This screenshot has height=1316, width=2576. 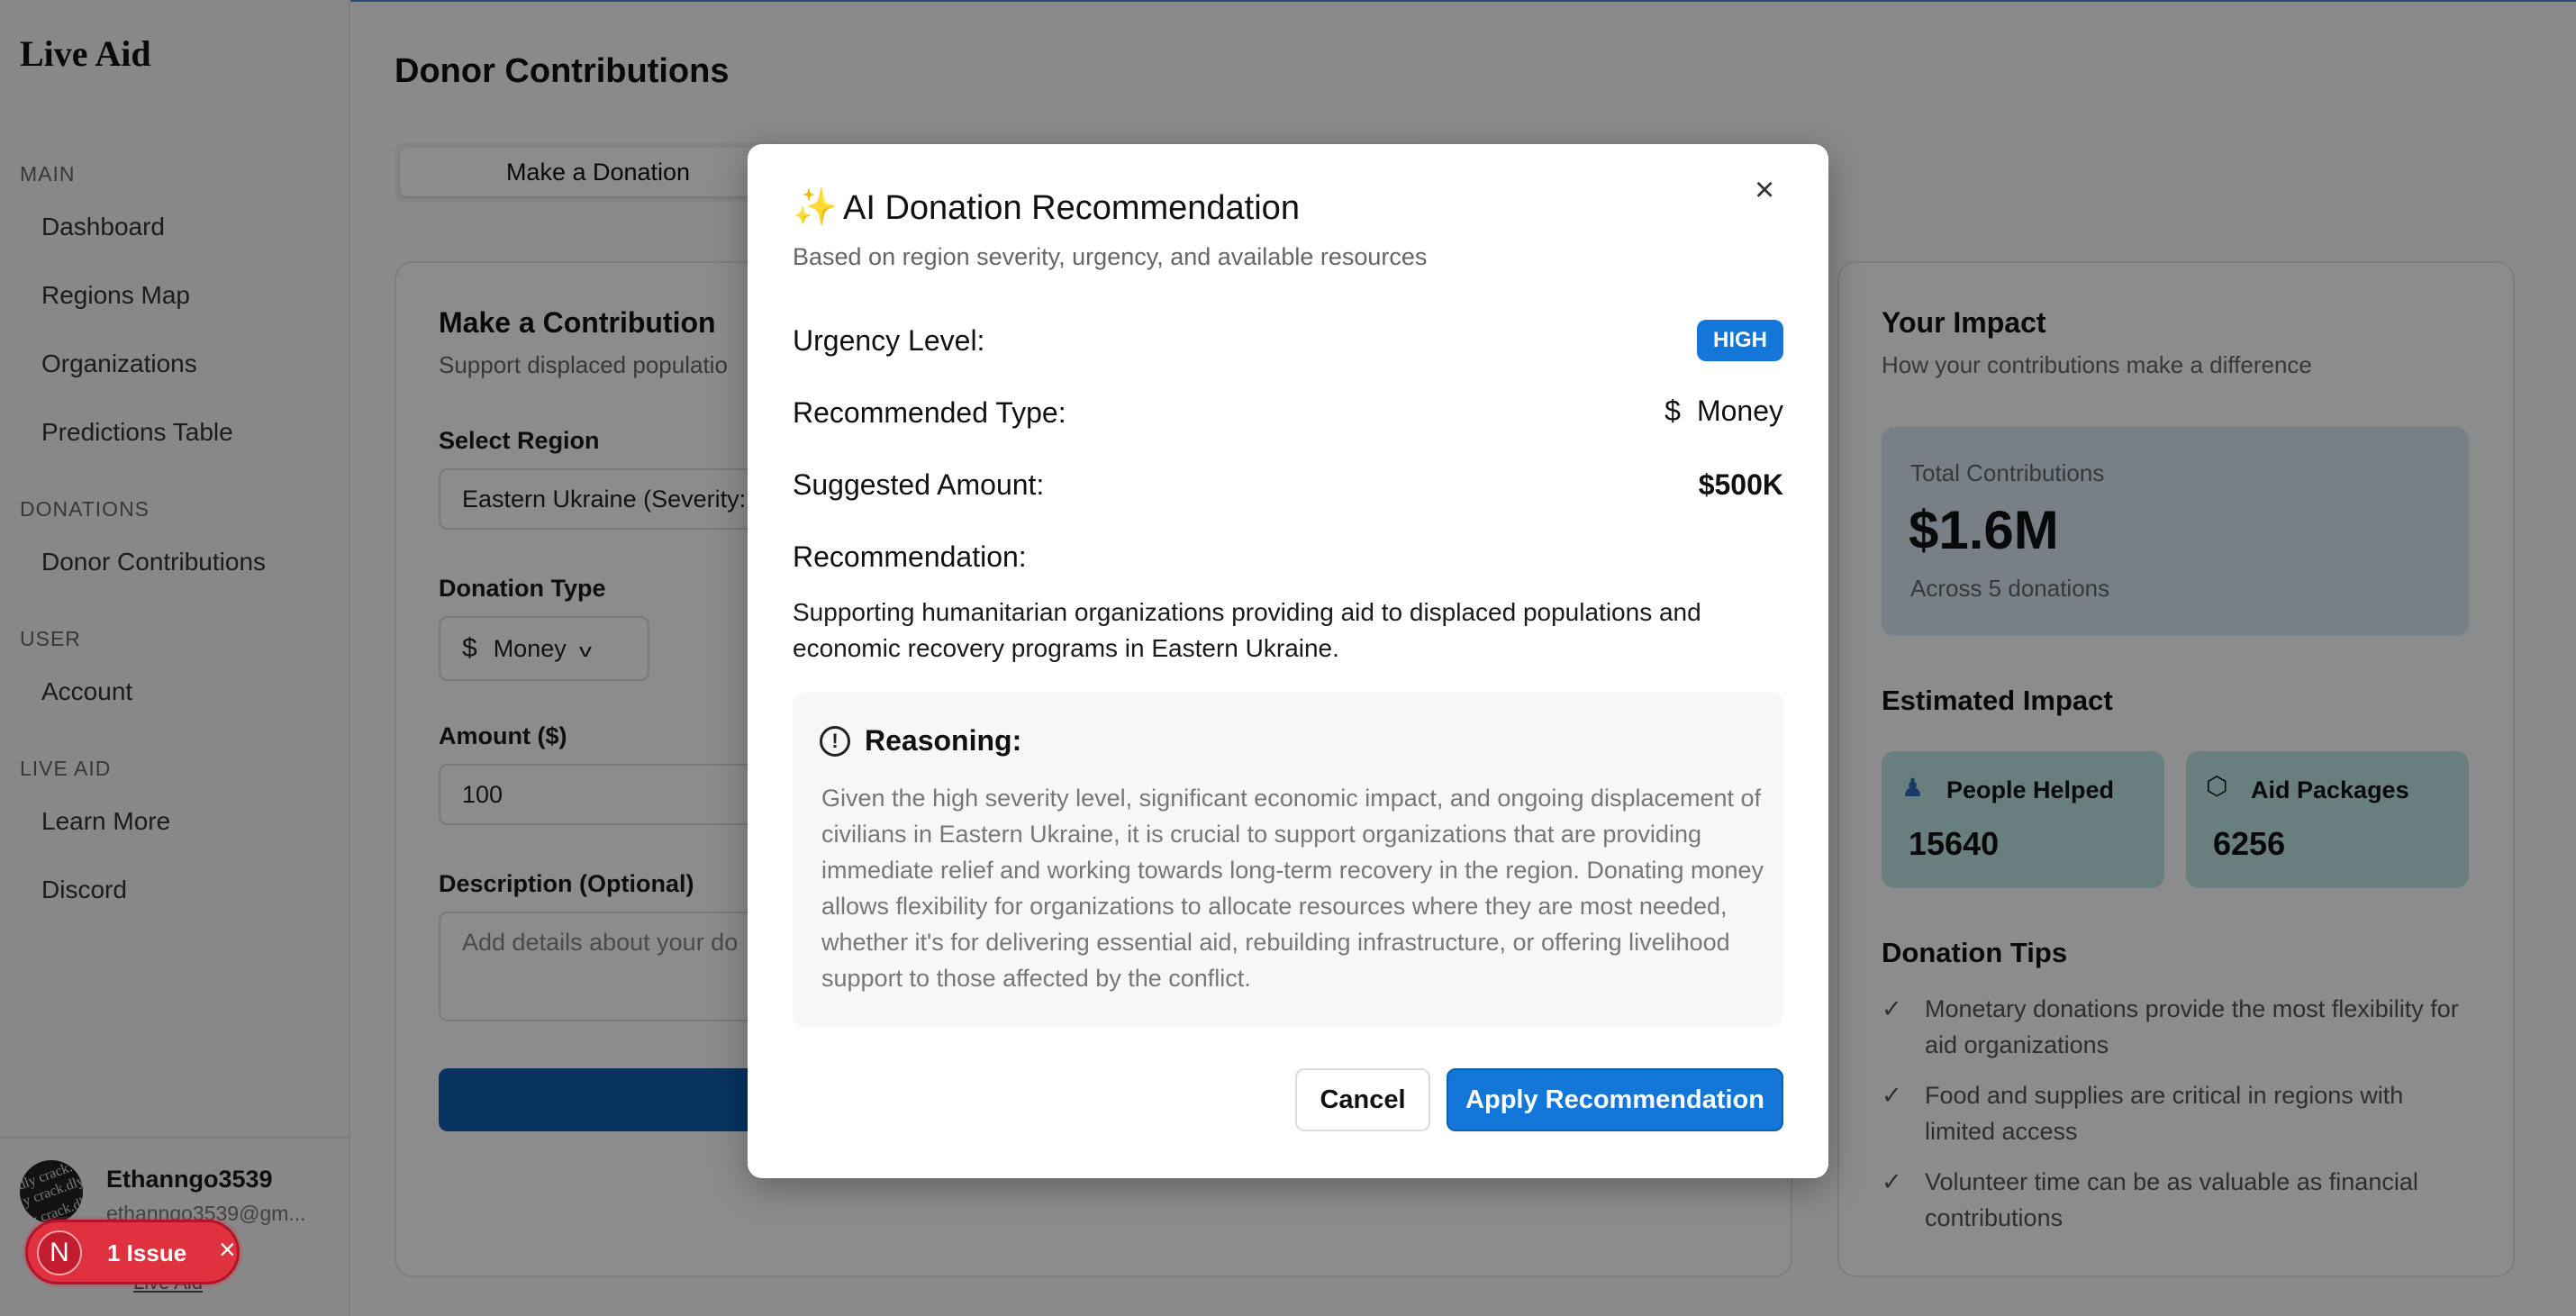 I want to click on urgency-badge: HIGH, so click(x=1740, y=340).